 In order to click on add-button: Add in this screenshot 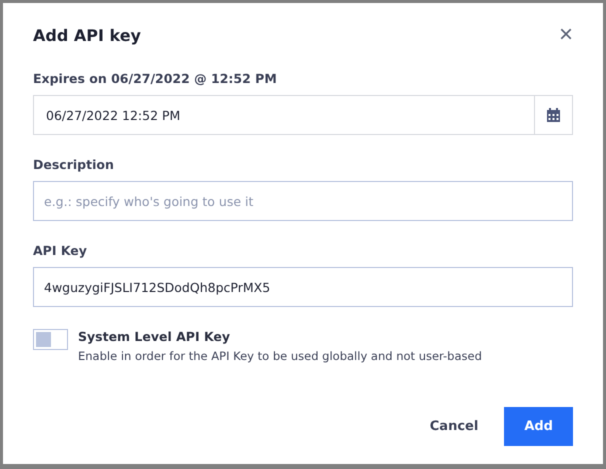, I will do `click(538, 426)`.